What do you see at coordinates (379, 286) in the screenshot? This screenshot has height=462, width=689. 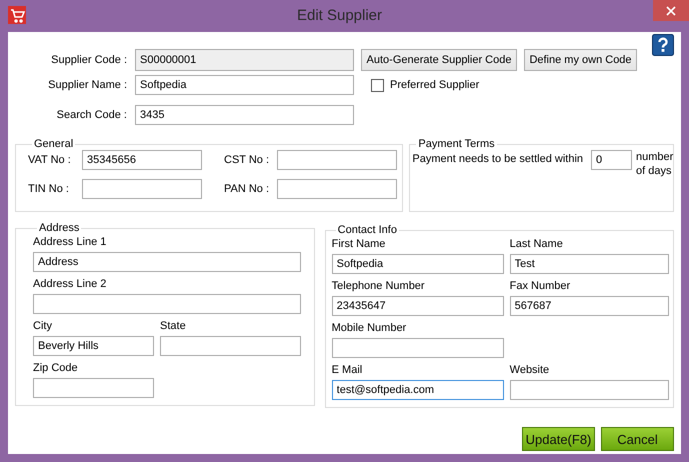 I see `field-label: Telephone Number` at bounding box center [379, 286].